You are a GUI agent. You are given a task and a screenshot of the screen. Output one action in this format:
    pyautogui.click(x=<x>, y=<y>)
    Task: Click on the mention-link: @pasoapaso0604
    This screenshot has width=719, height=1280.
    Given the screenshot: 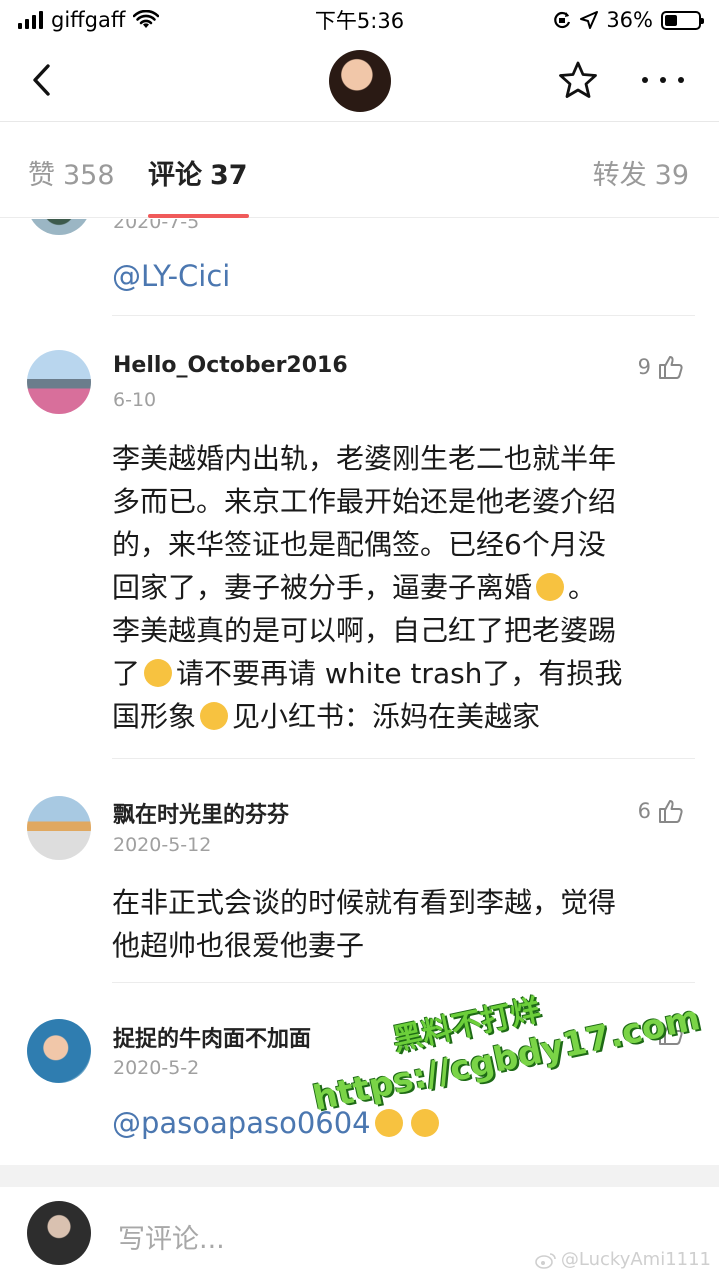 What is the action you would take?
    pyautogui.click(x=241, y=1123)
    